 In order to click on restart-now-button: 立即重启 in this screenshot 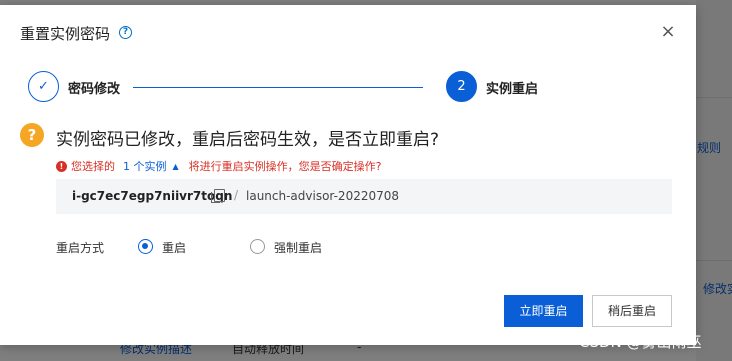, I will do `click(543, 311)`.